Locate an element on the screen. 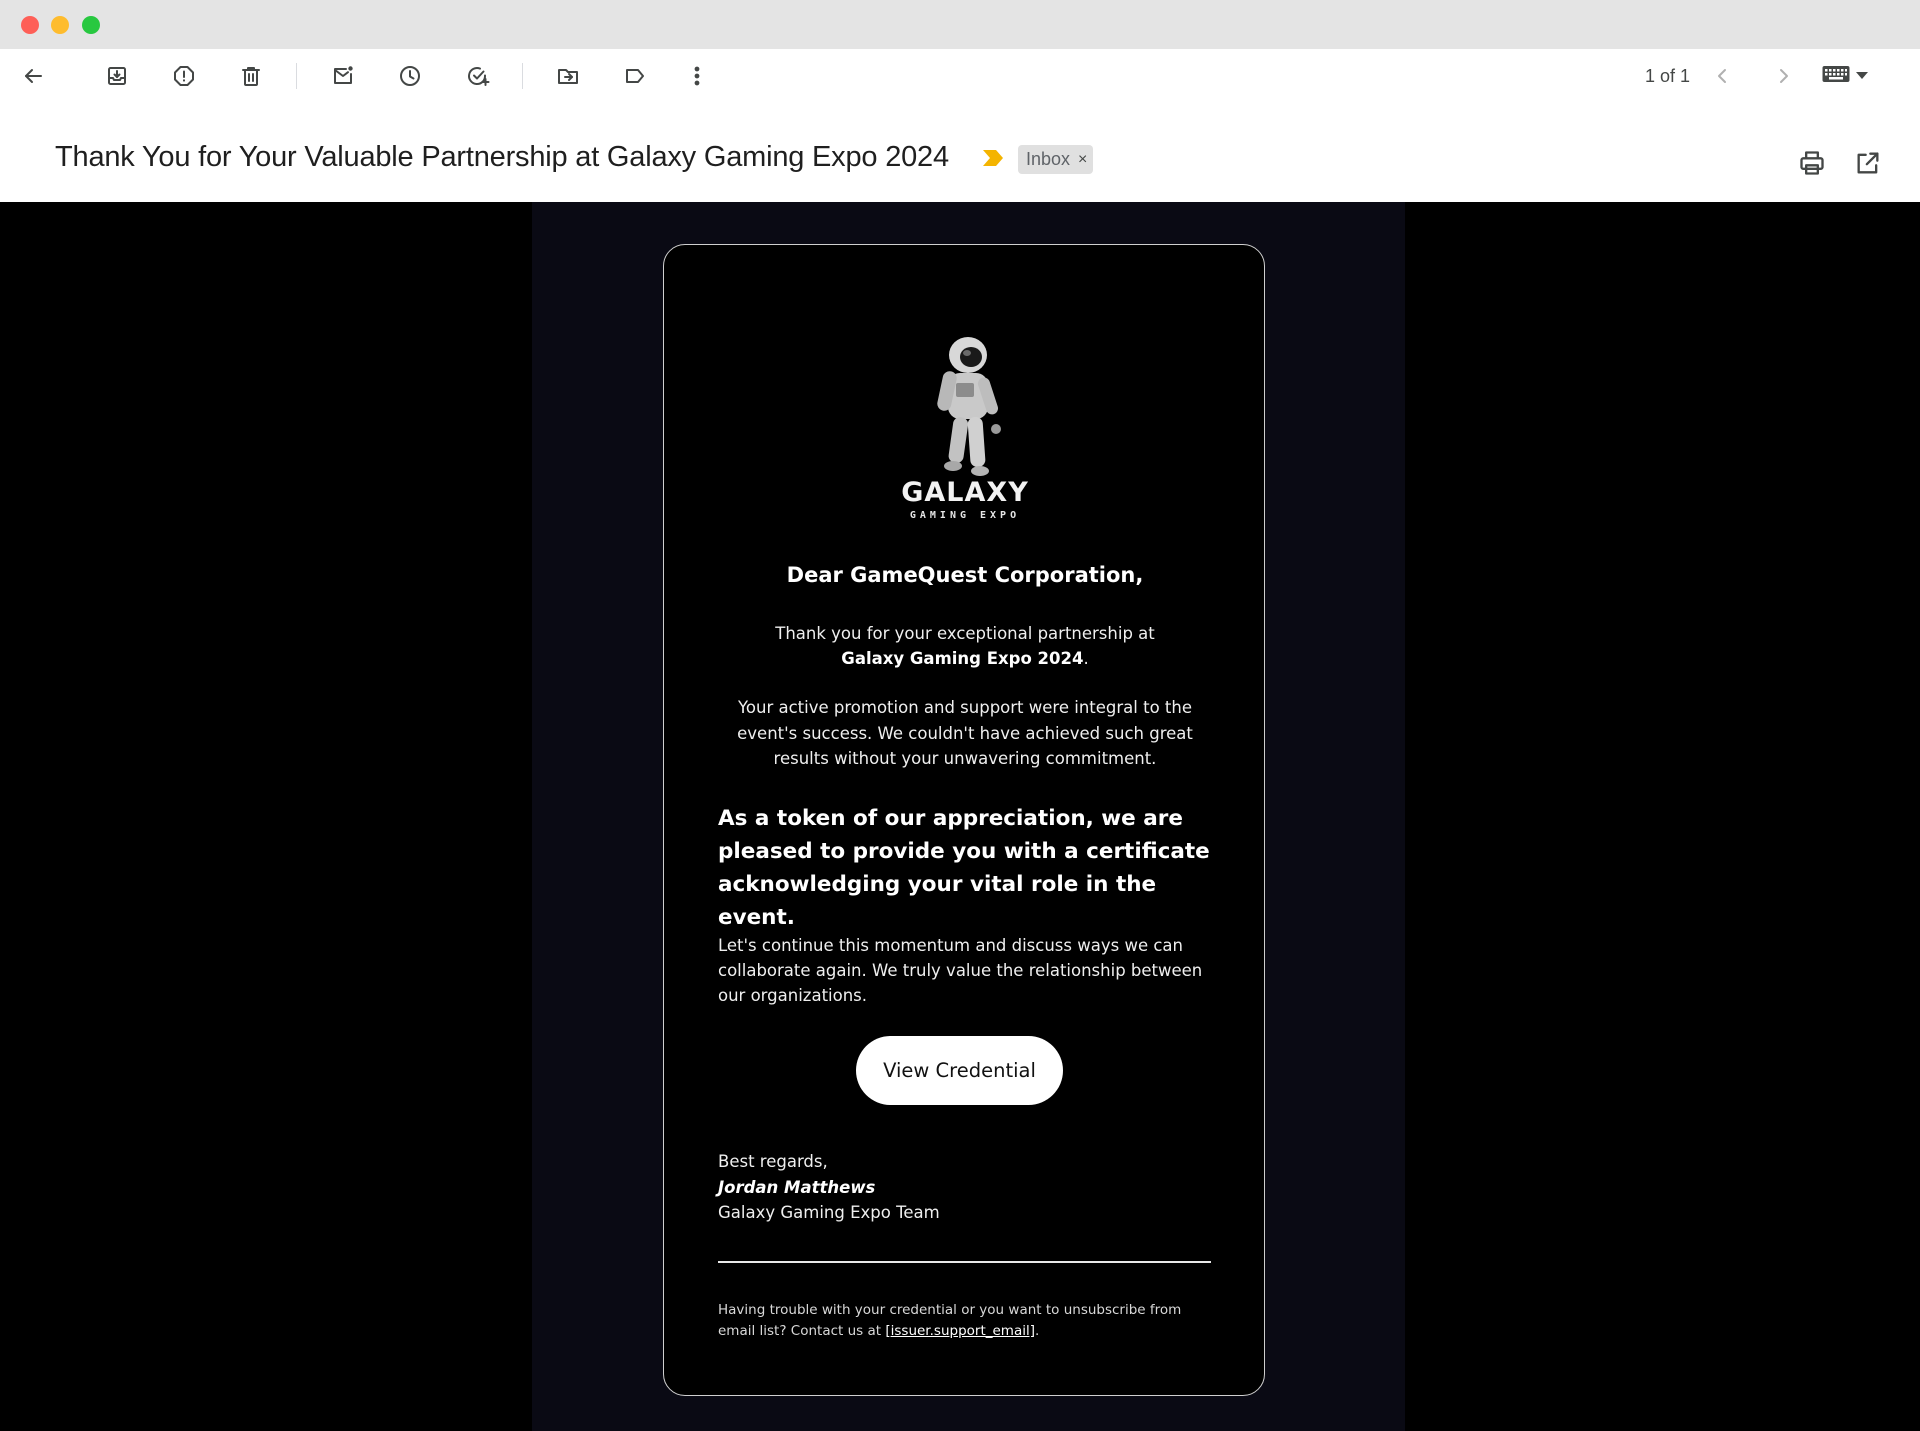 The image size is (1920, 1431). more-vert-icon is located at coordinates (697, 76).